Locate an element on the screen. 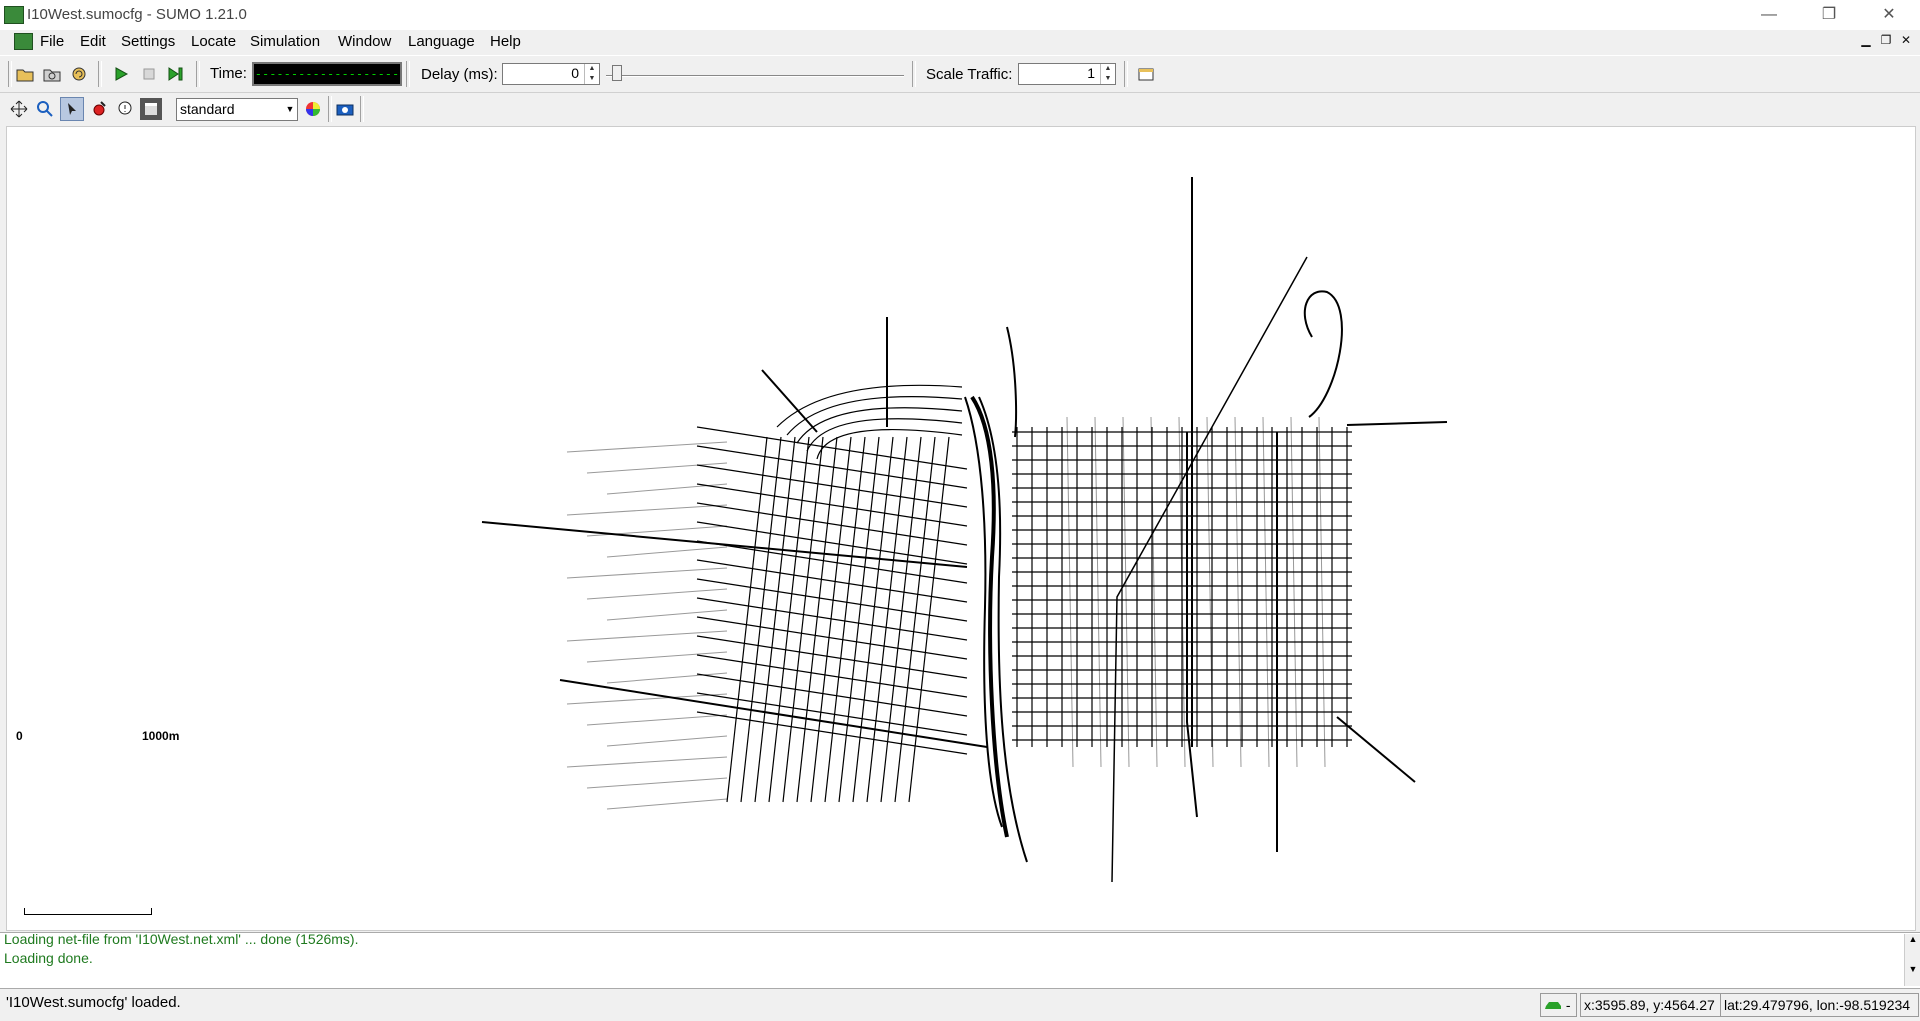 This screenshot has height=1021, width=1920. view-toolbar: standard ▼ is located at coordinates (960, 108).